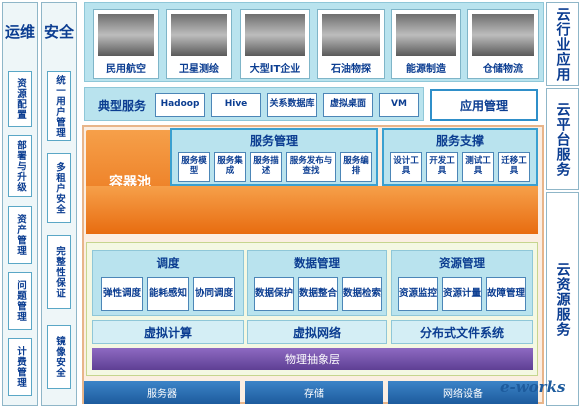  What do you see at coordinates (162, 392) in the screenshot?
I see `hardware-servers: 服务器` at bounding box center [162, 392].